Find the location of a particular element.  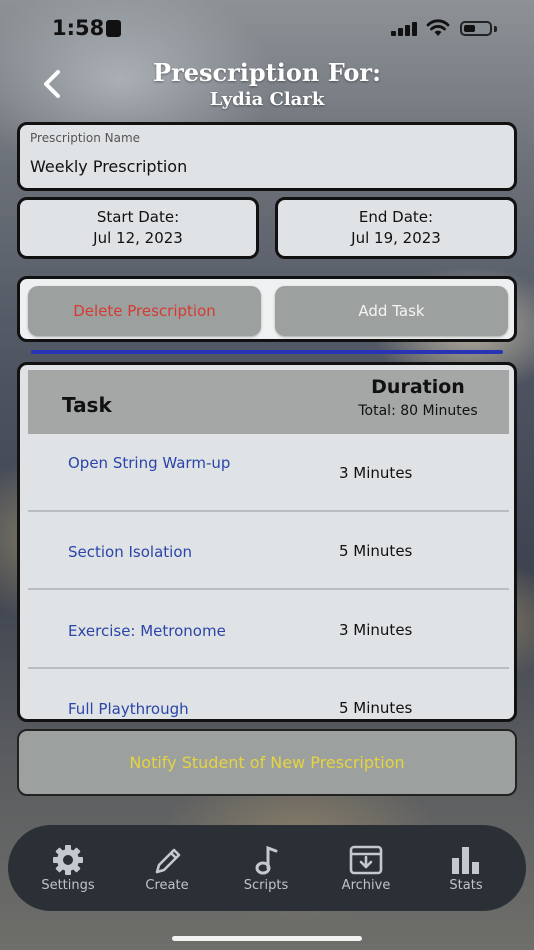

tab-label: Create is located at coordinates (167, 885).